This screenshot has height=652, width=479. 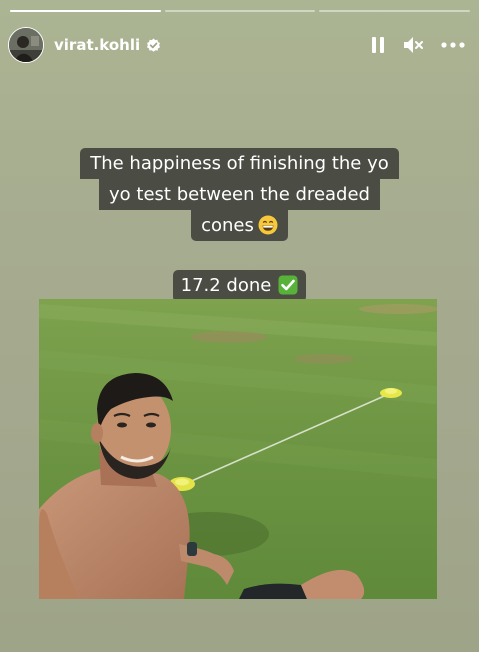 What do you see at coordinates (239, 163) in the screenshot?
I see `caption-line: The happiness of finishing the yo` at bounding box center [239, 163].